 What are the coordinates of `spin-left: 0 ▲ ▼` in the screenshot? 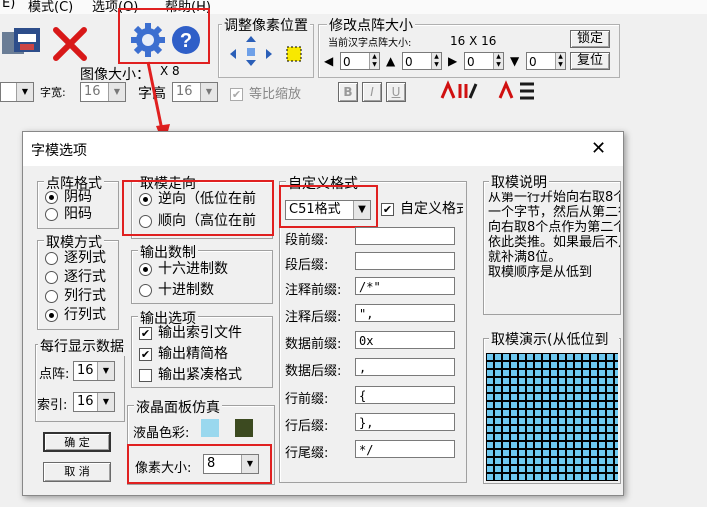 It's located at (360, 61).